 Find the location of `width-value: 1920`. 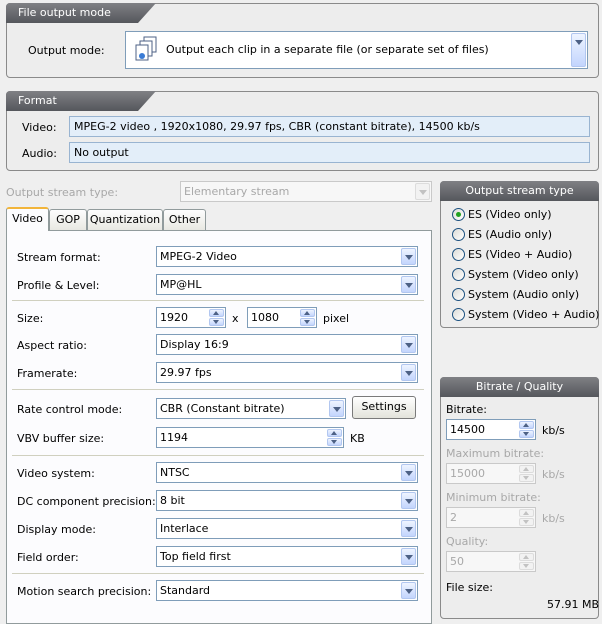

width-value: 1920 is located at coordinates (174, 317).